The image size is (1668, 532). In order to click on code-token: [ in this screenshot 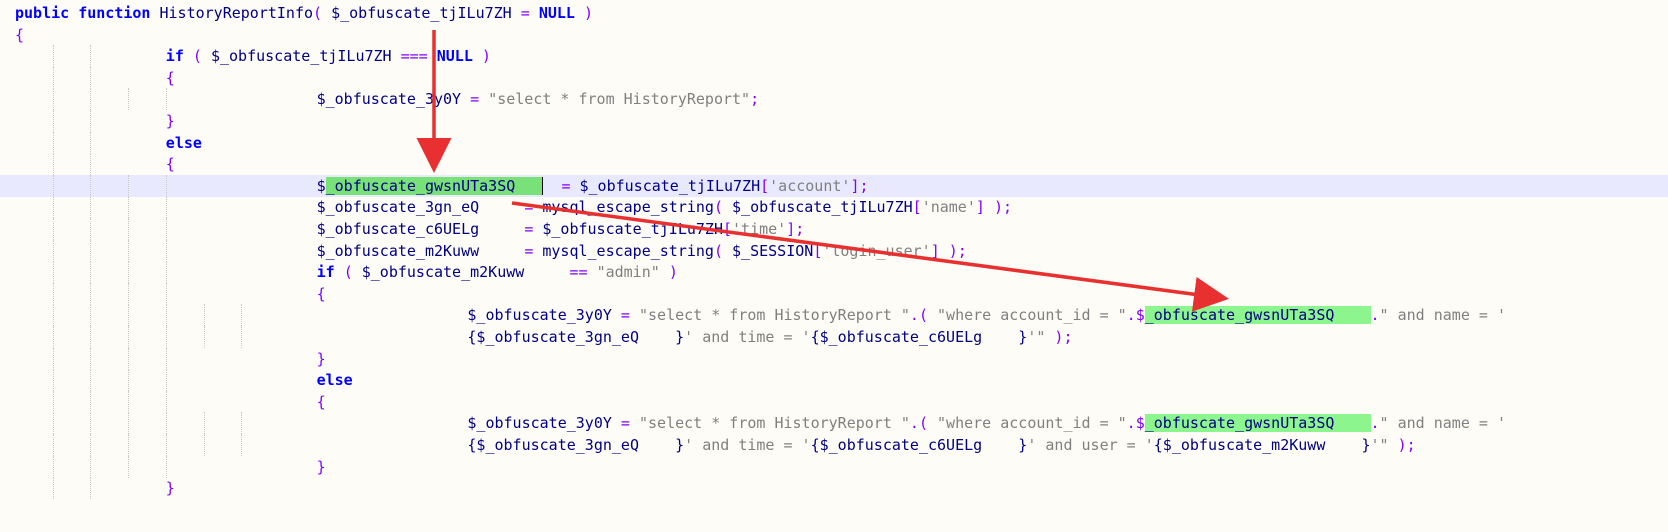, I will do `click(917, 207)`.